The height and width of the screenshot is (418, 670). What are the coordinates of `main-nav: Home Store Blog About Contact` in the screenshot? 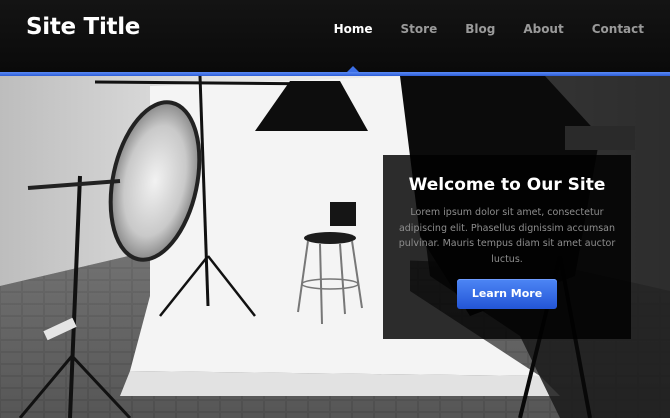 It's located at (475, 47).